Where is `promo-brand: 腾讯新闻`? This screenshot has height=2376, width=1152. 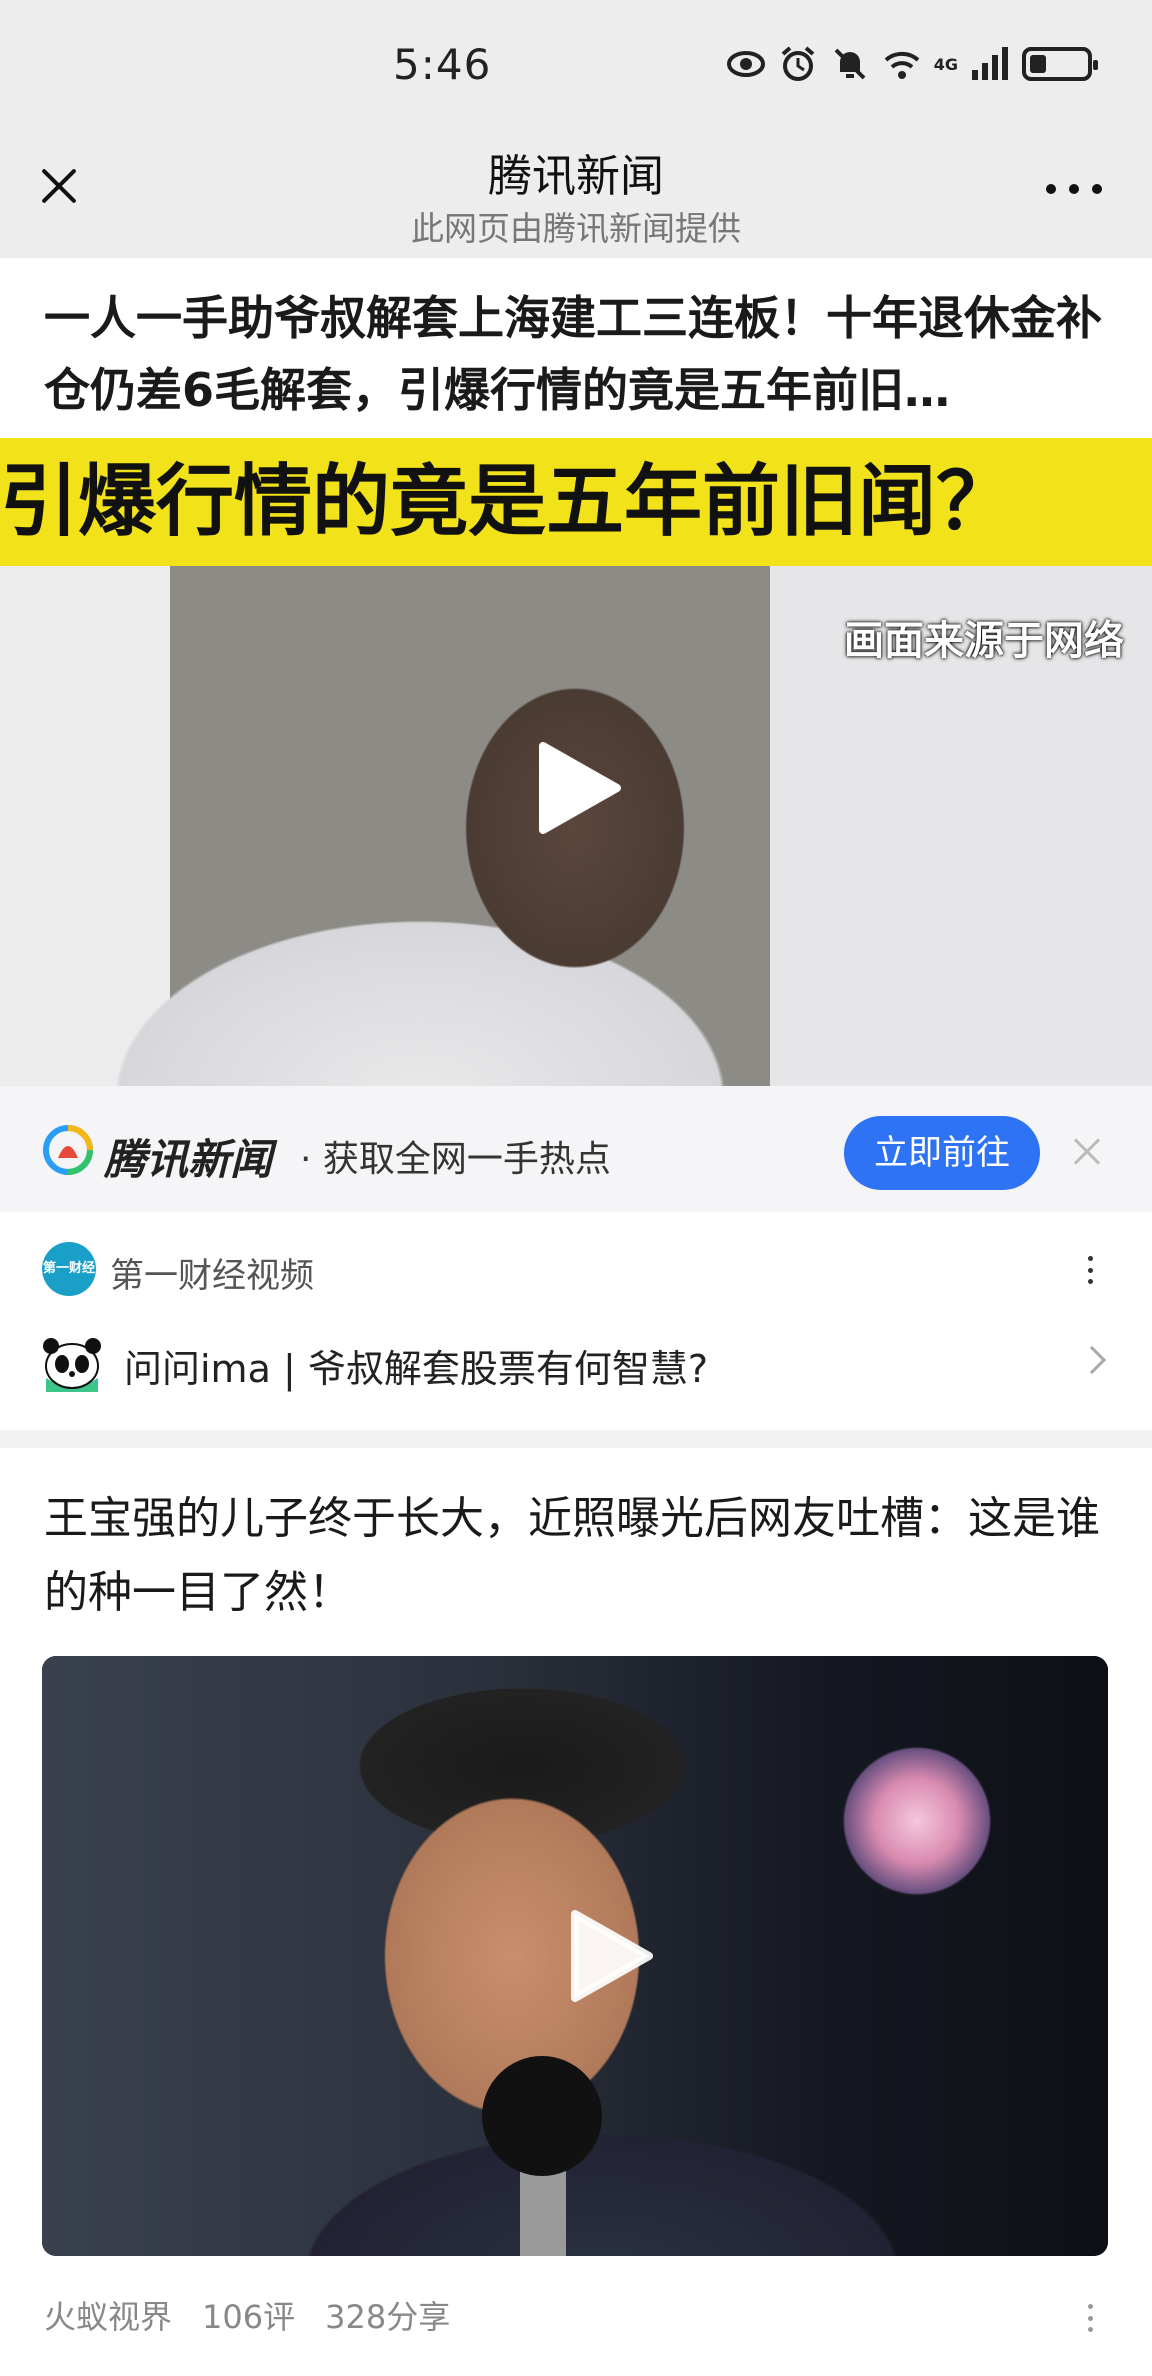 promo-brand: 腾讯新闻 is located at coordinates (188, 1159).